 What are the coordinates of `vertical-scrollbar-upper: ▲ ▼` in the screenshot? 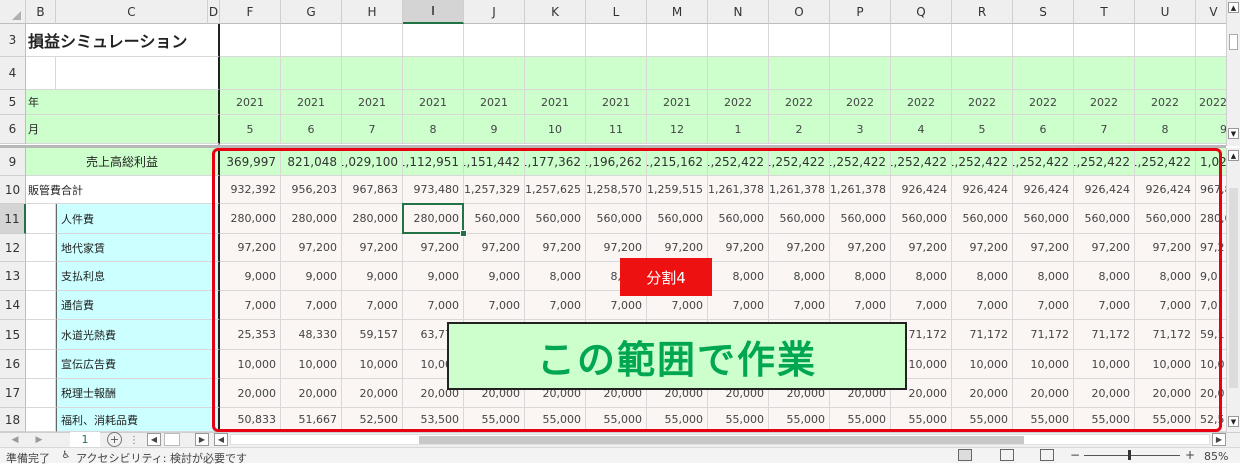 It's located at (1233, 73).